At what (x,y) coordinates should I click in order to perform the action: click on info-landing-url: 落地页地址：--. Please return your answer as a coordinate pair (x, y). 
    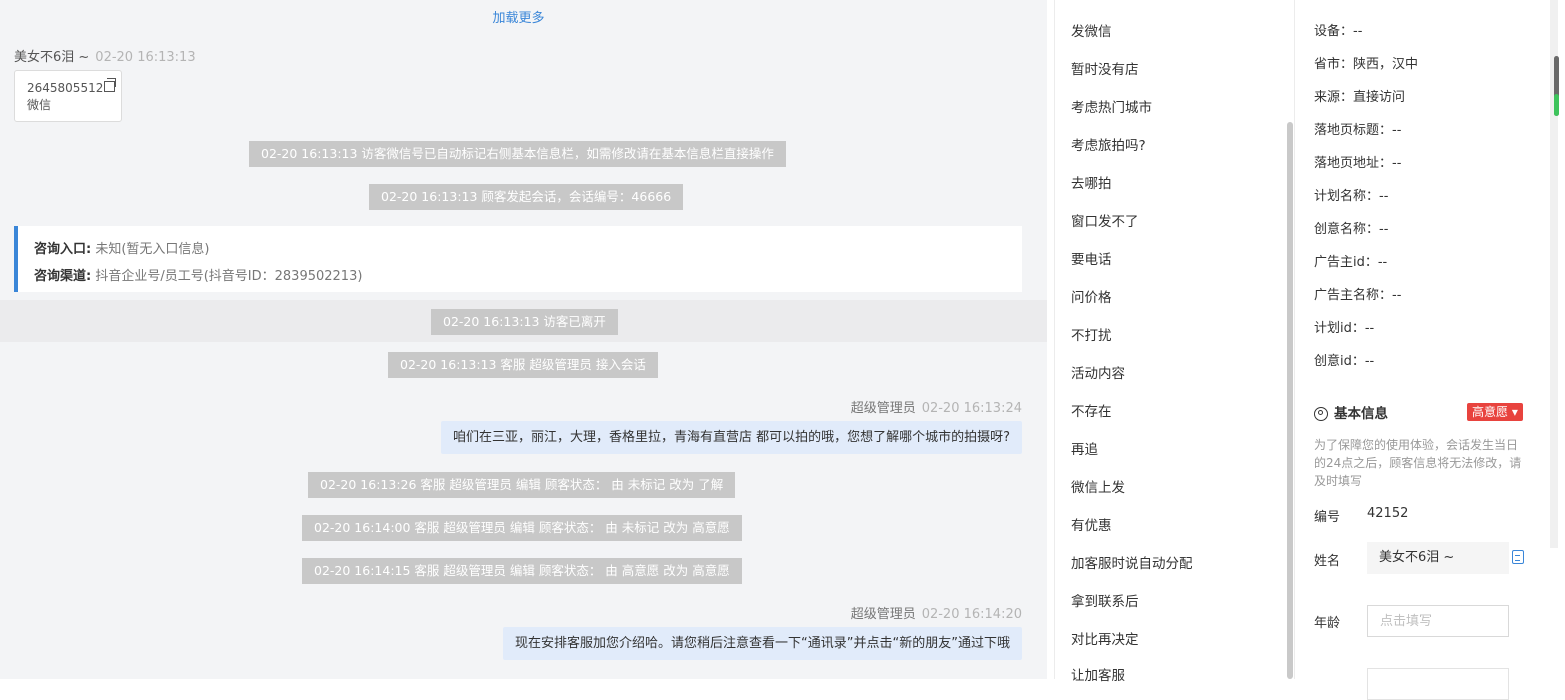
    Looking at the image, I should click on (1358, 163).